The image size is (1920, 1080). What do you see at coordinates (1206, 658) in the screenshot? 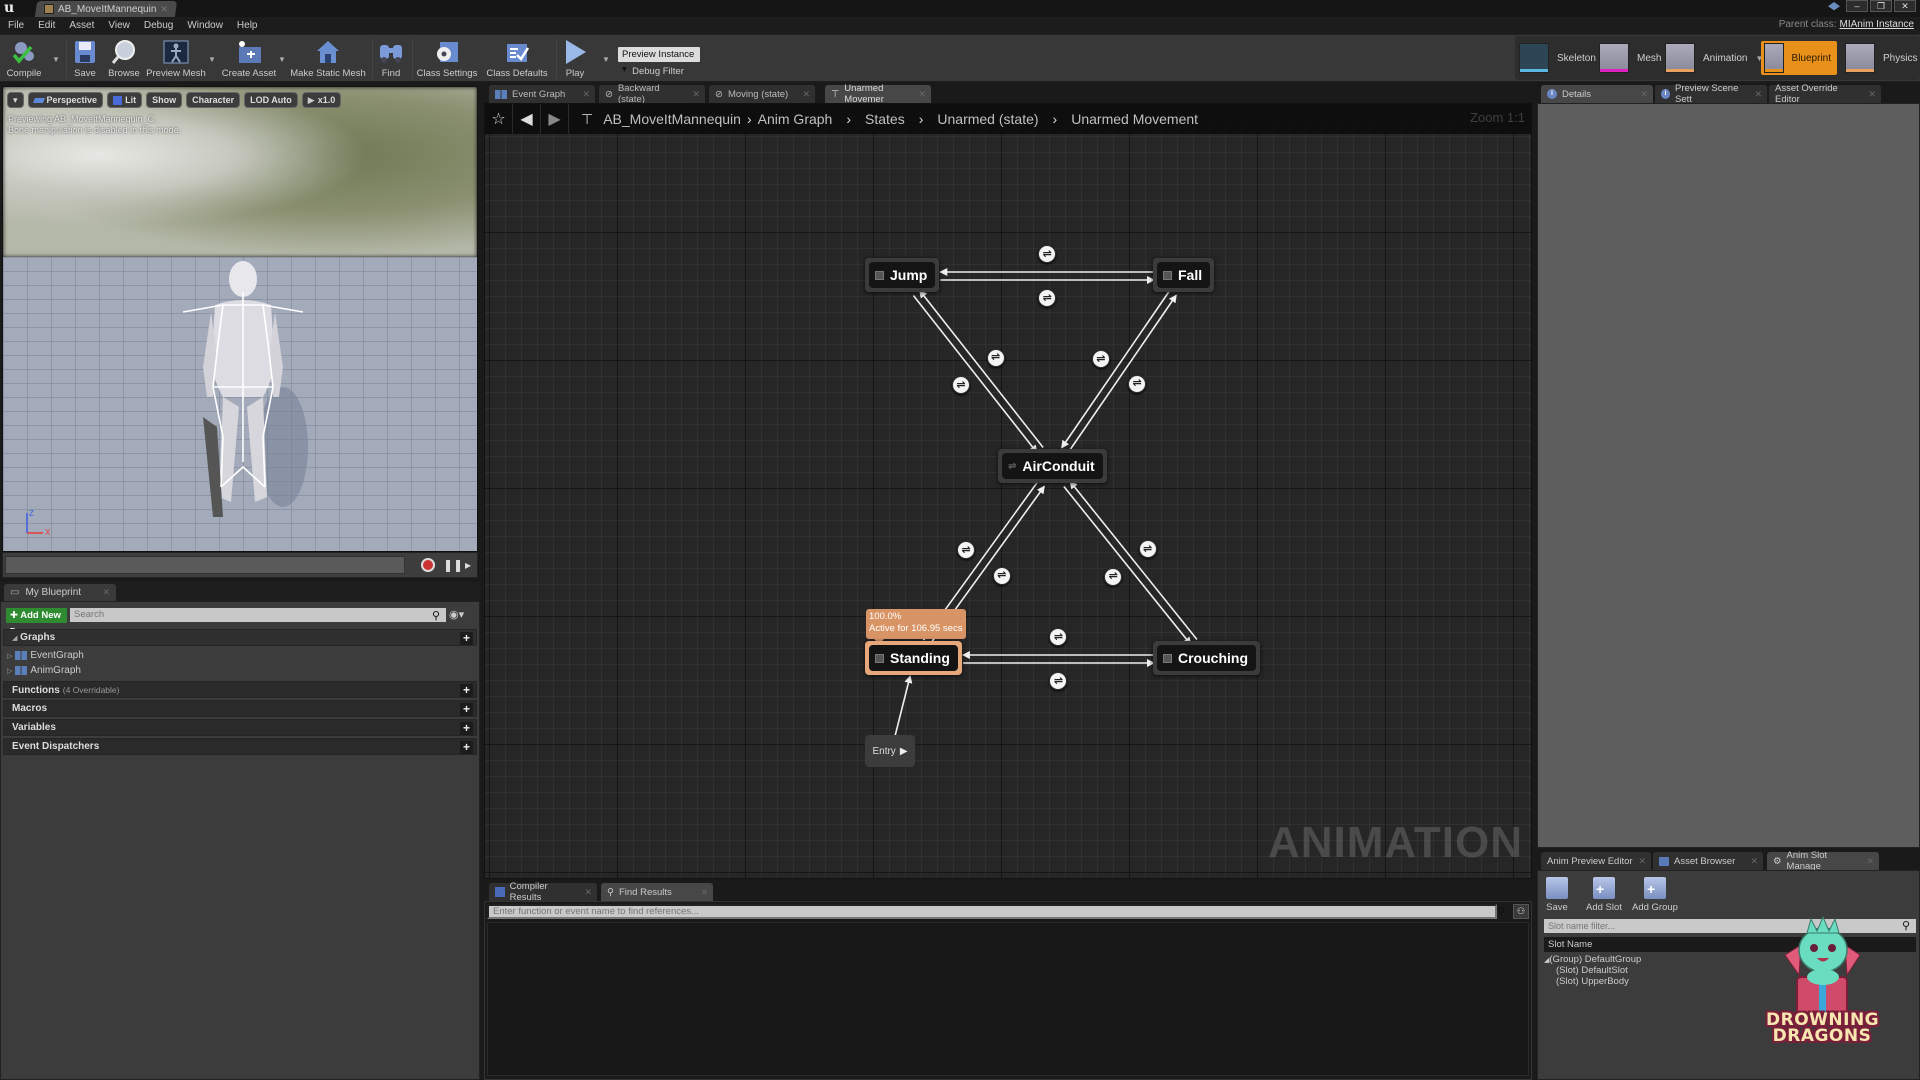
I see `state-node-crouching: Crouching` at bounding box center [1206, 658].